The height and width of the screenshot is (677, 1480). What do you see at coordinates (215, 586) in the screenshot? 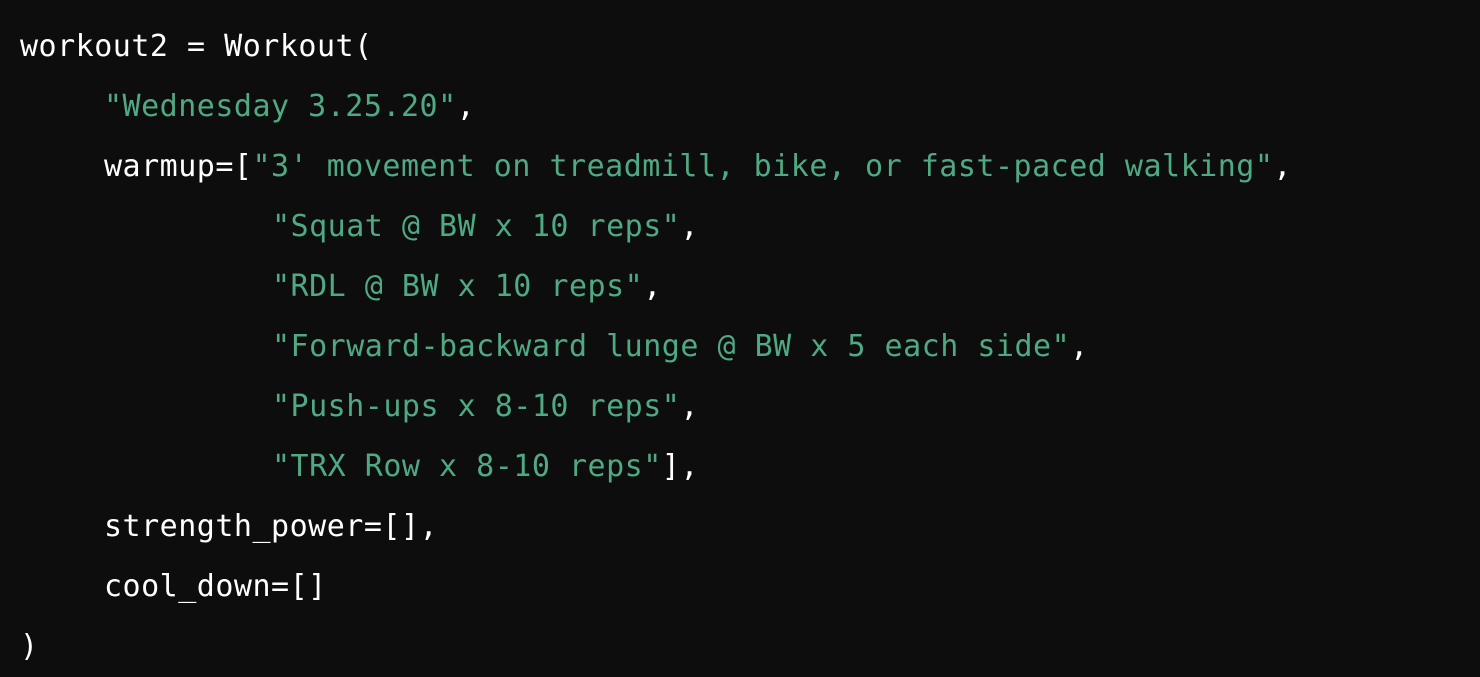
I see `code-text: cool_down=[]` at bounding box center [215, 586].